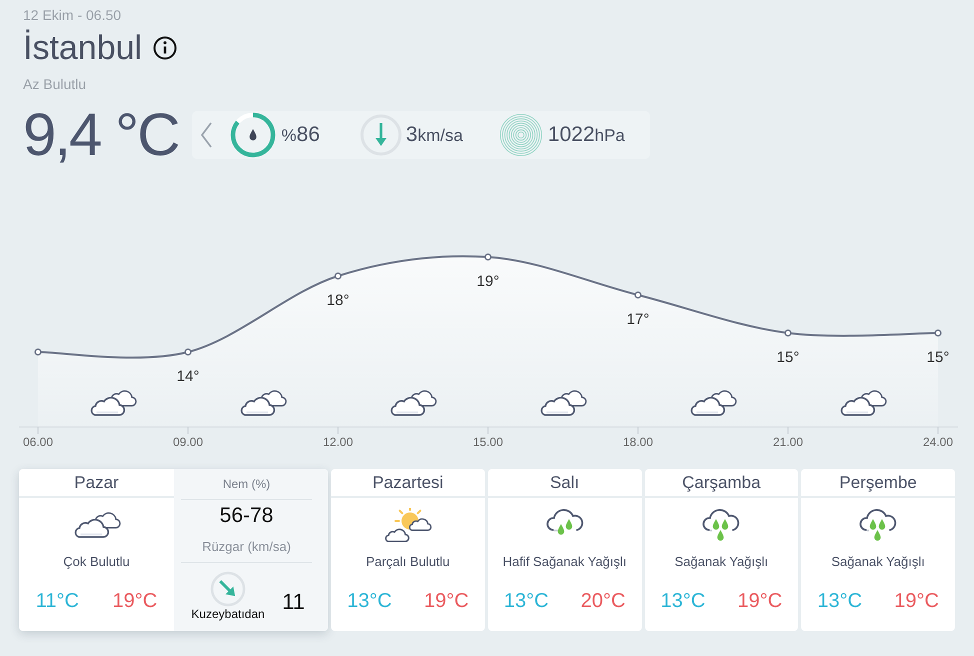  Describe the element at coordinates (878, 550) in the screenshot. I see `day-card: Perşembe Sağanak Yağışlı 13°C 19°C` at that location.